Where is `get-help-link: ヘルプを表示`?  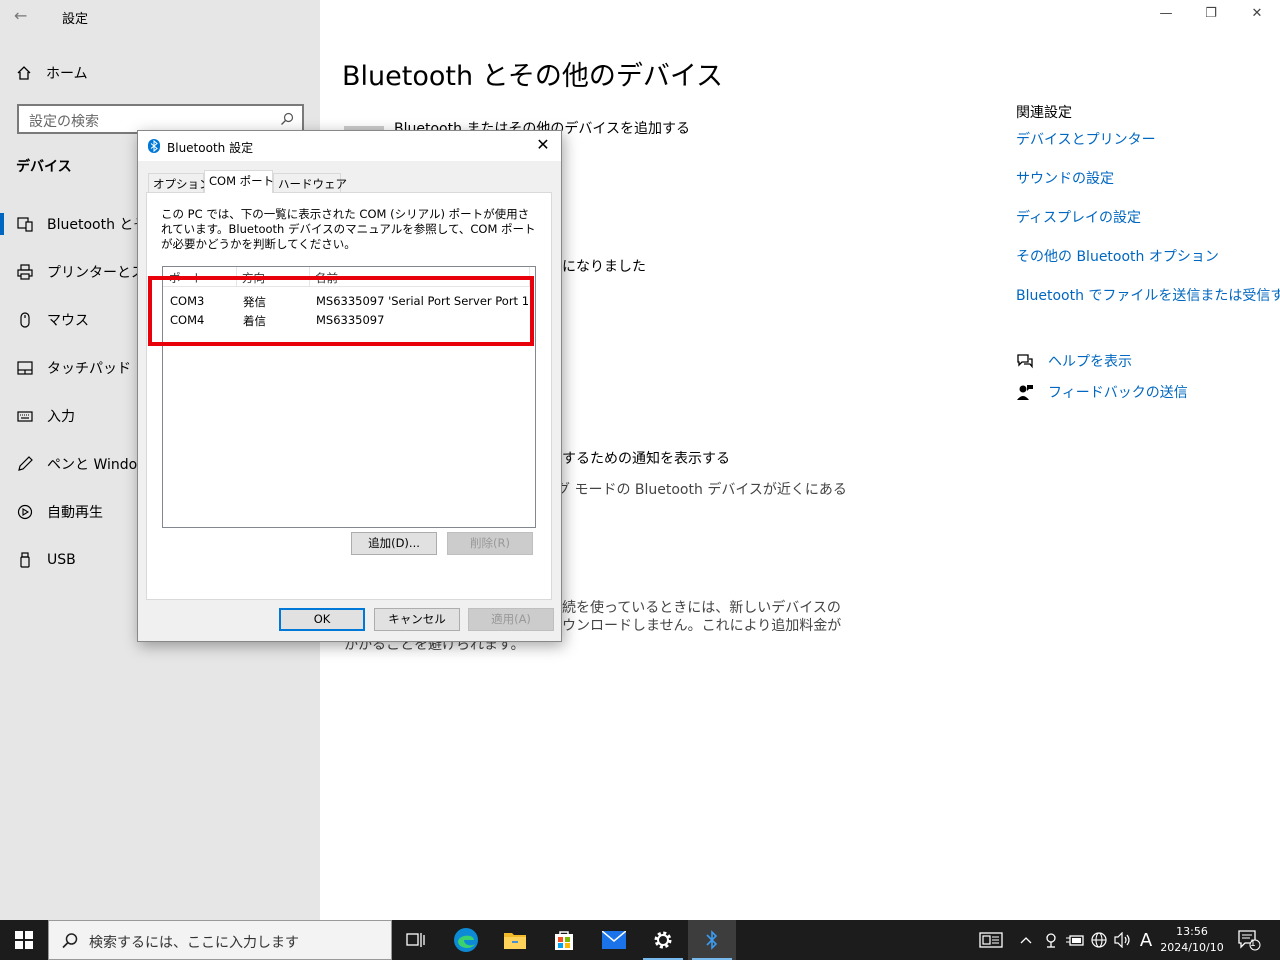
get-help-link: ヘルプを表示 is located at coordinates (1074, 361).